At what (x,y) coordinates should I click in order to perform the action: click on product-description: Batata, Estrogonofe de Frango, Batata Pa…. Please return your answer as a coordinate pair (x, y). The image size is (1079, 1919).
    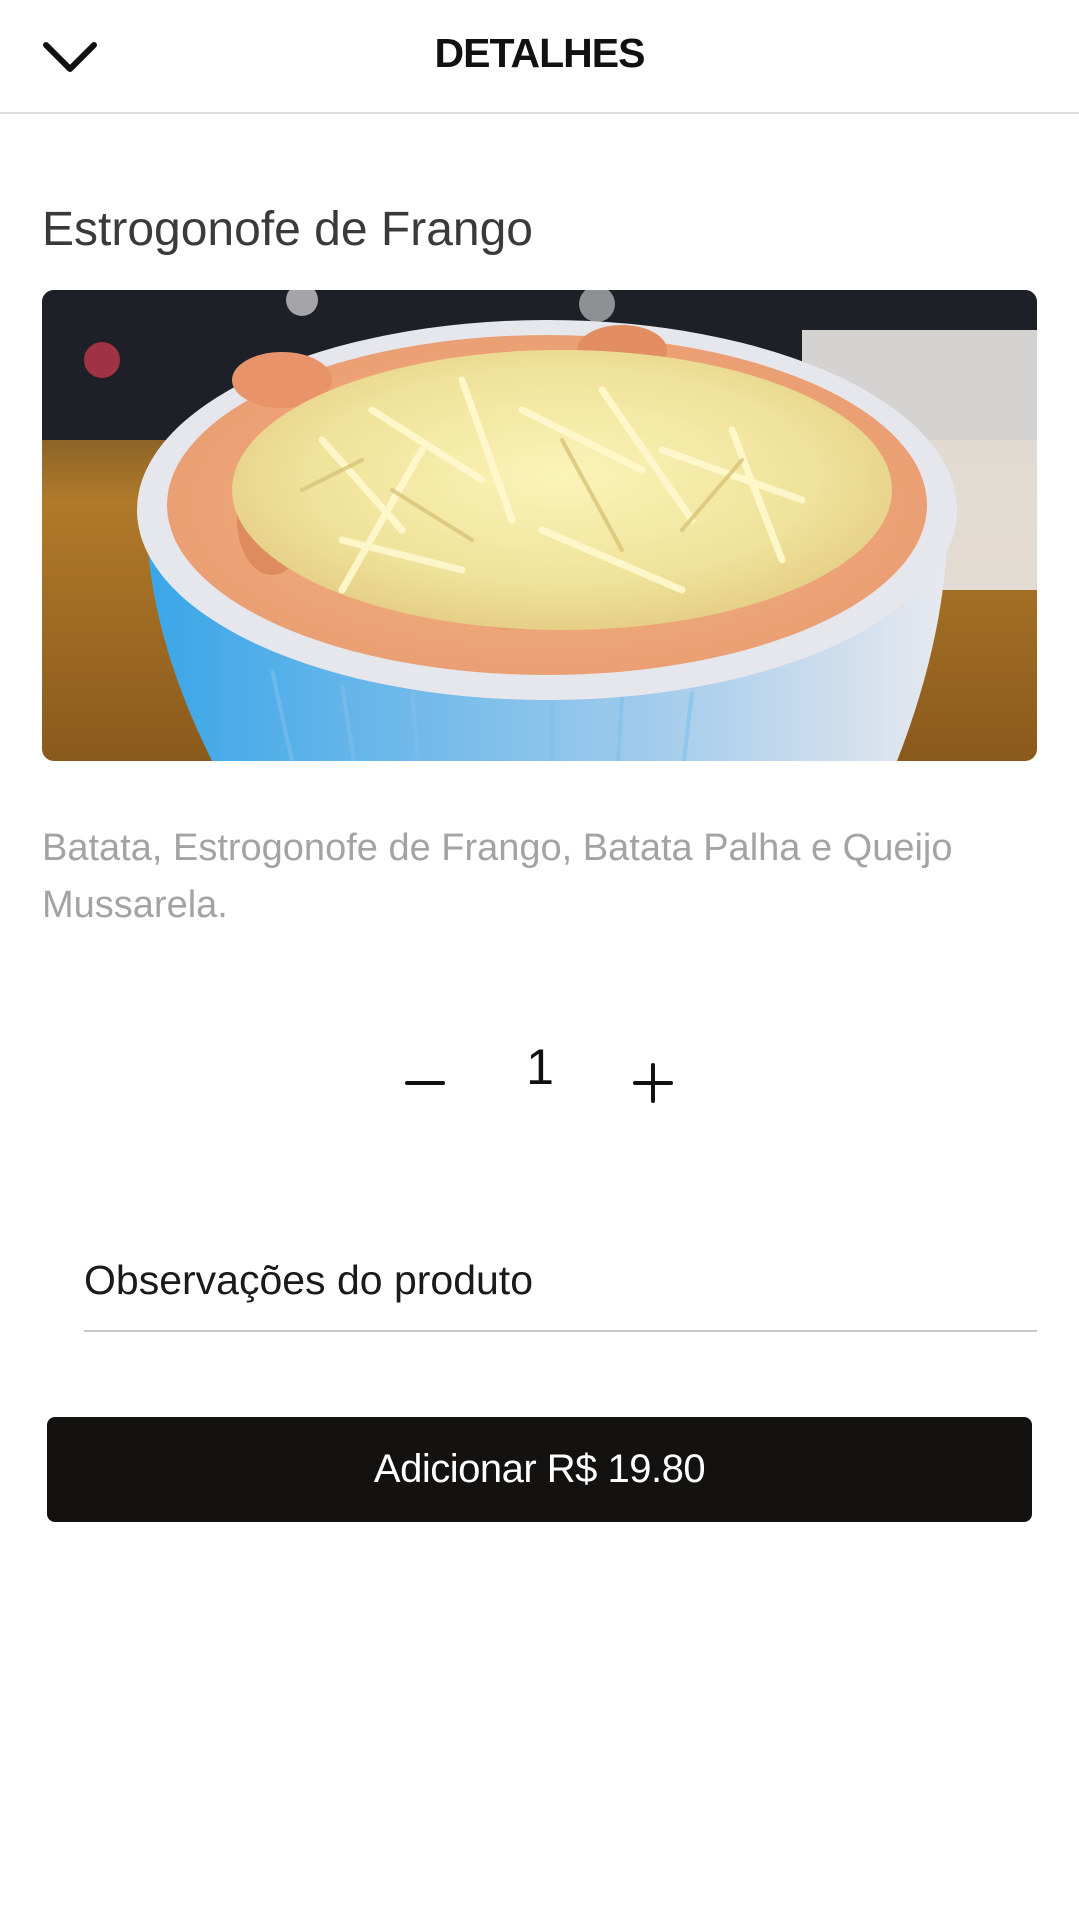
    Looking at the image, I should click on (497, 876).